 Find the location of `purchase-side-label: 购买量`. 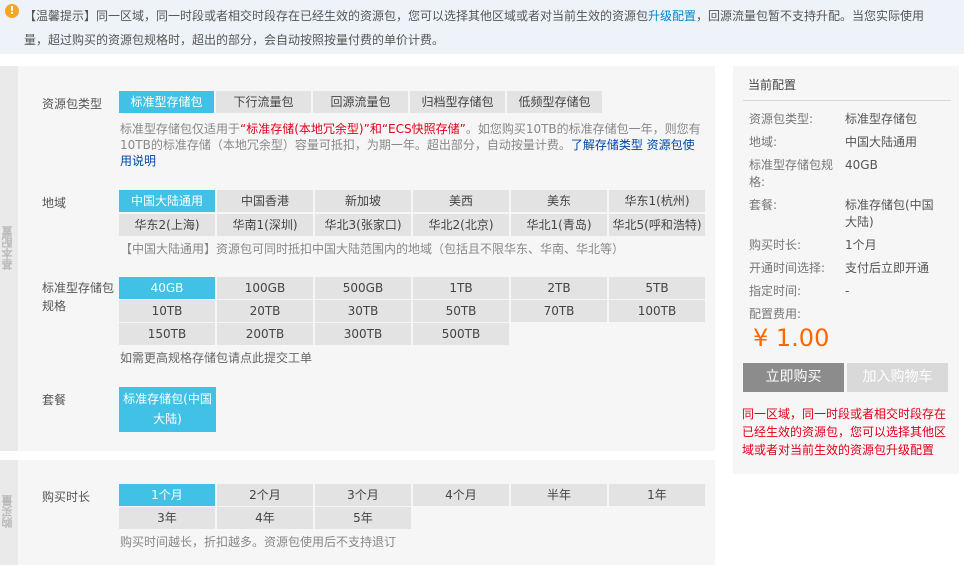

purchase-side-label: 购买量 is located at coordinates (7, 511).